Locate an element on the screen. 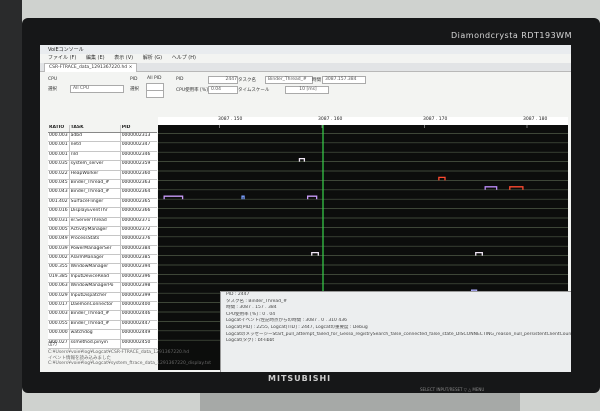 The height and width of the screenshot is (411, 600). table-cell: 0000002347 is located at coordinates (138, 146).